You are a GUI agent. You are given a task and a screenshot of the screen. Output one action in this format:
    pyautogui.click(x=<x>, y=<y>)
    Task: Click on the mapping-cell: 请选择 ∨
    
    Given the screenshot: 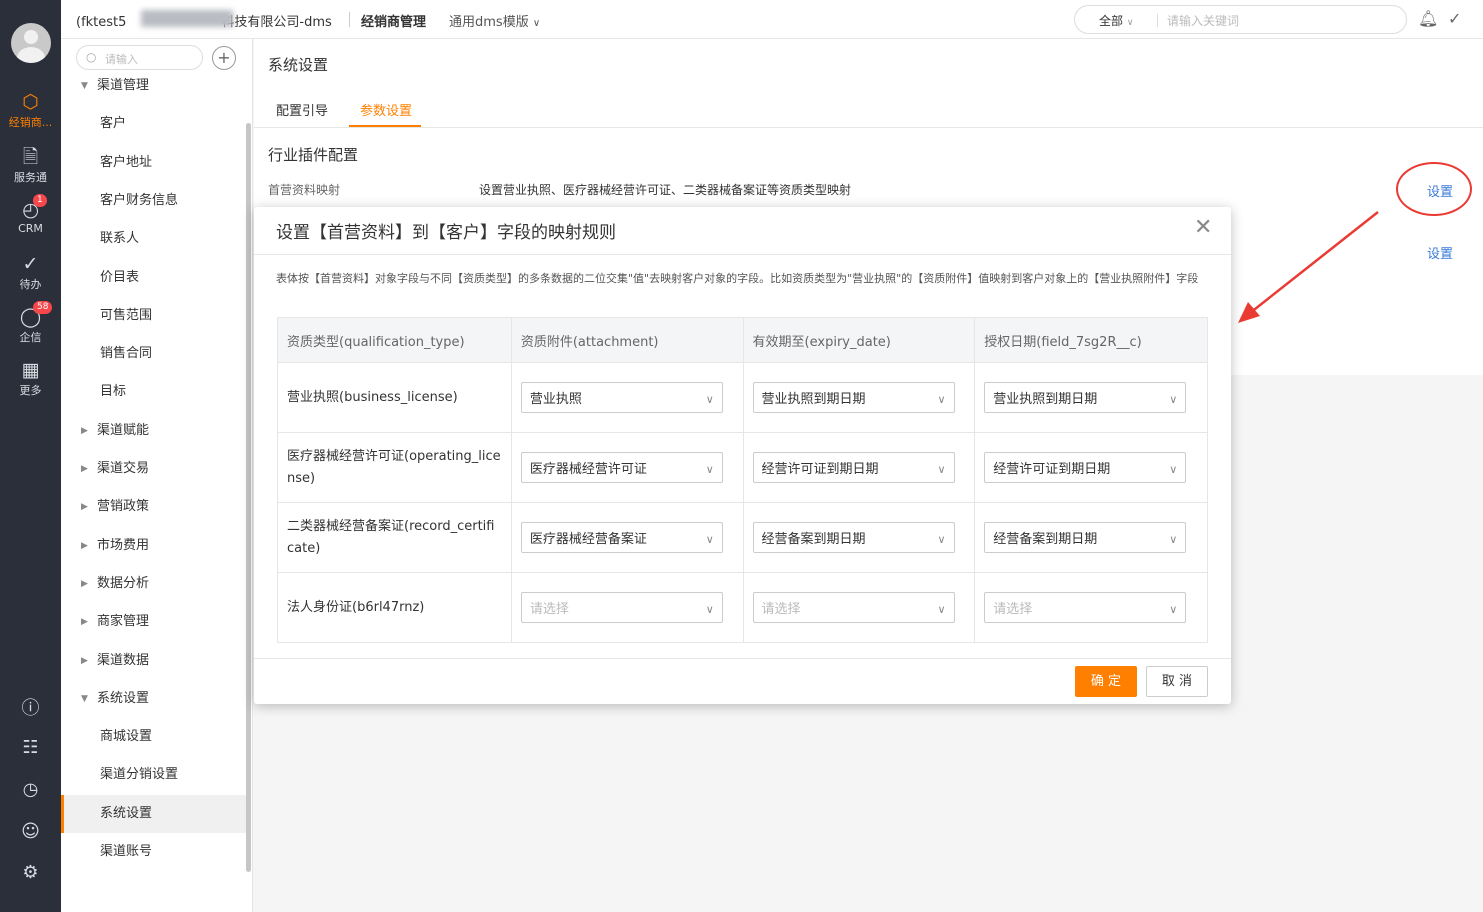 What is the action you would take?
    pyautogui.click(x=1091, y=607)
    